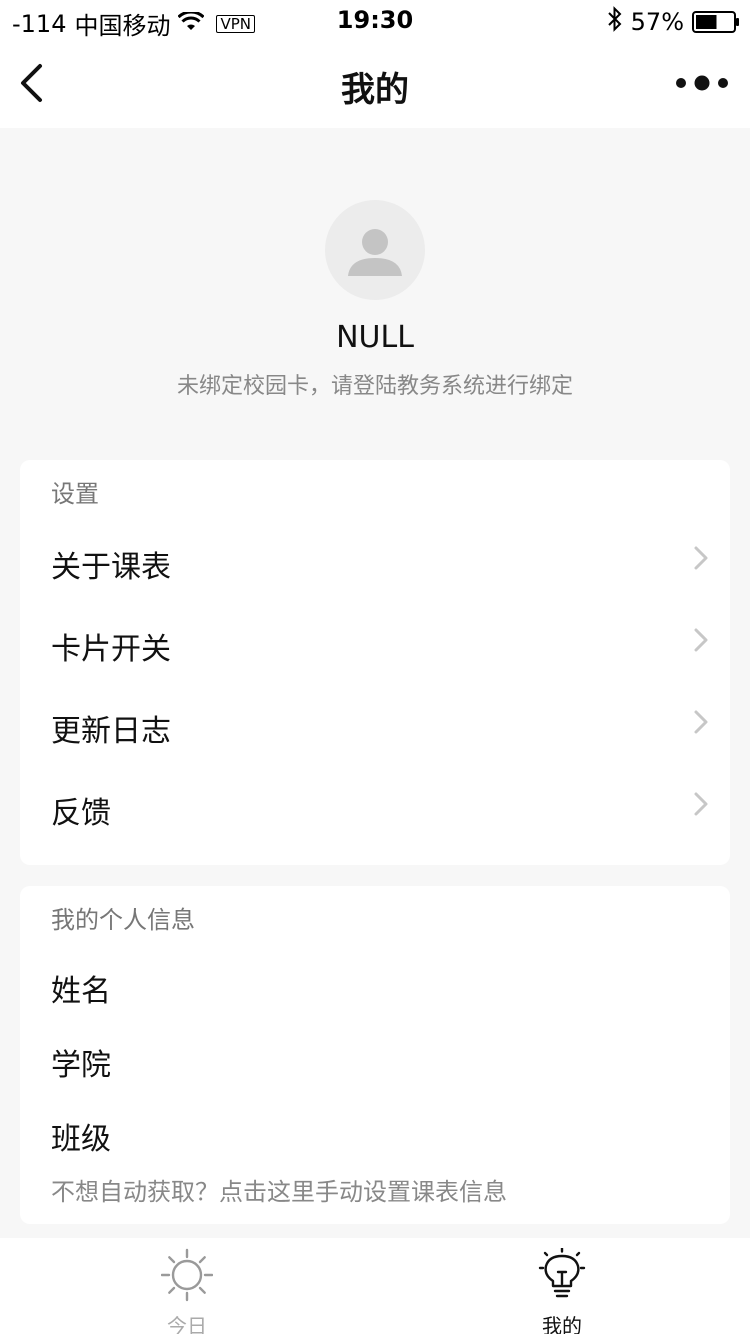  What do you see at coordinates (381, 984) in the screenshot?
I see `info-field-name: 姓名` at bounding box center [381, 984].